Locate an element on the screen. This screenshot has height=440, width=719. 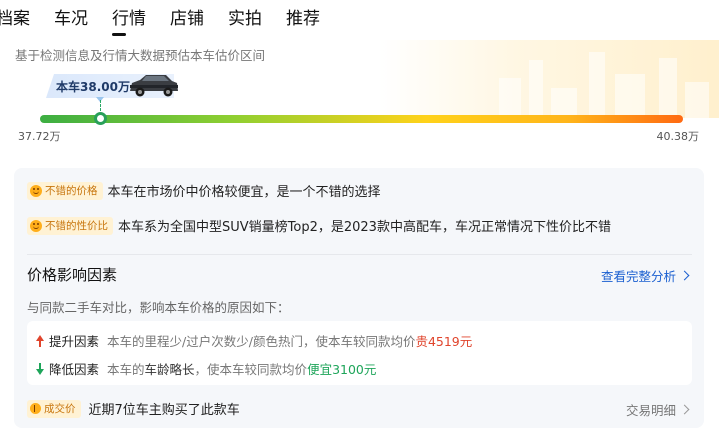
deal-price-row: 成交价 近期7位车主购买了此款车 is located at coordinates (133, 408).